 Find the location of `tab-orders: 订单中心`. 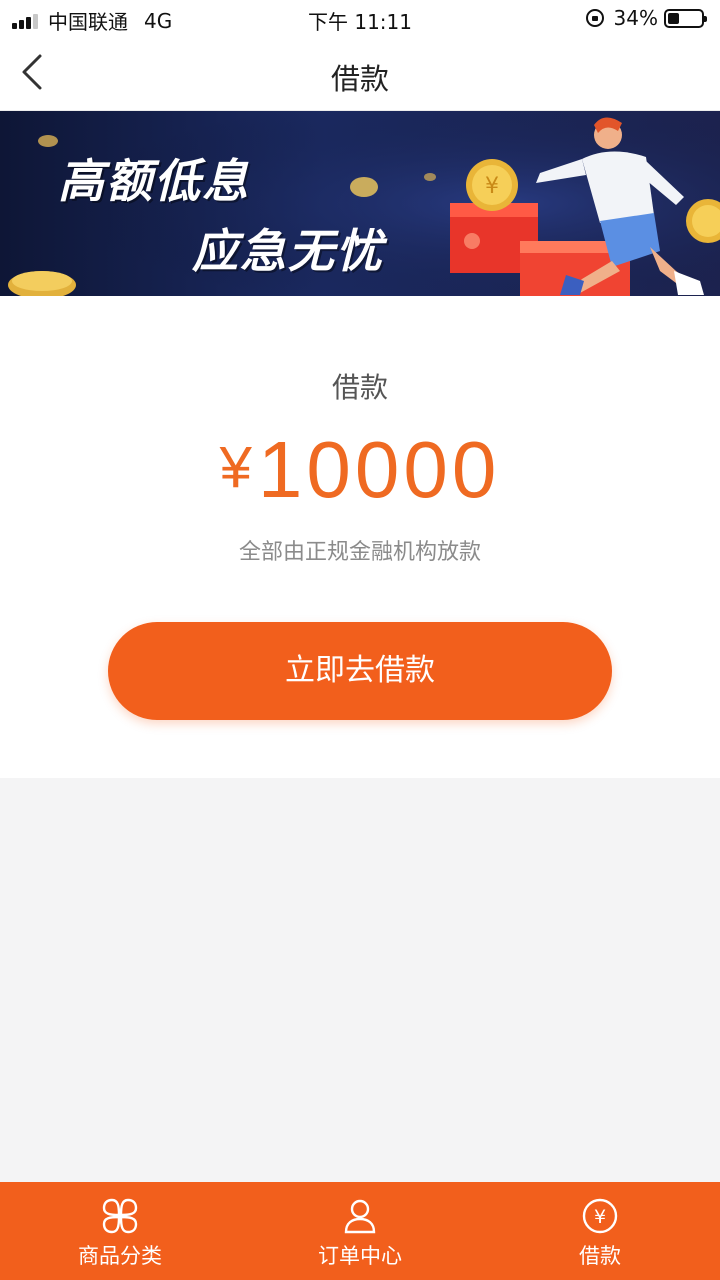

tab-orders: 订单中心 is located at coordinates (360, 1231).